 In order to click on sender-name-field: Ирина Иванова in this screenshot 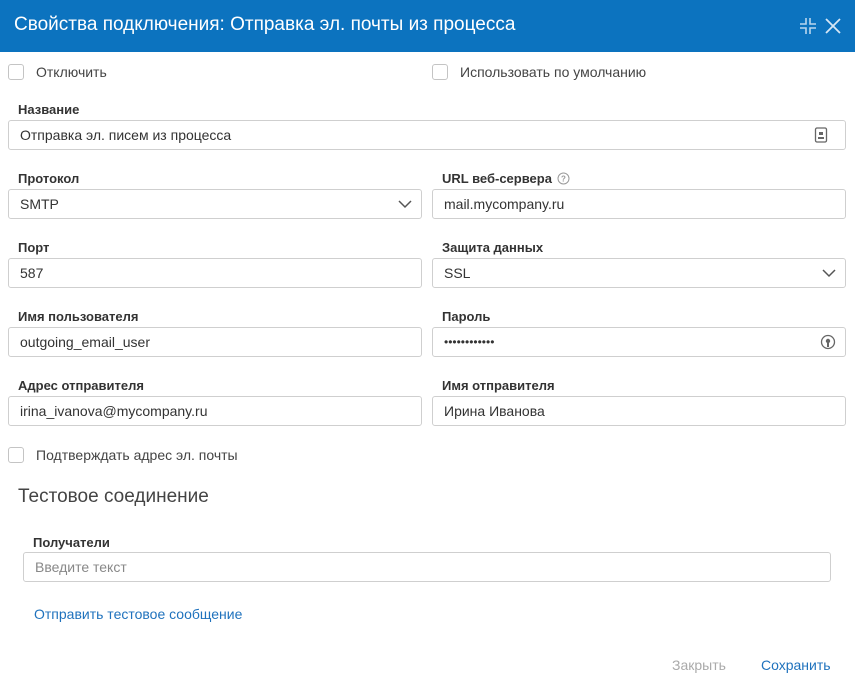, I will do `click(639, 411)`.